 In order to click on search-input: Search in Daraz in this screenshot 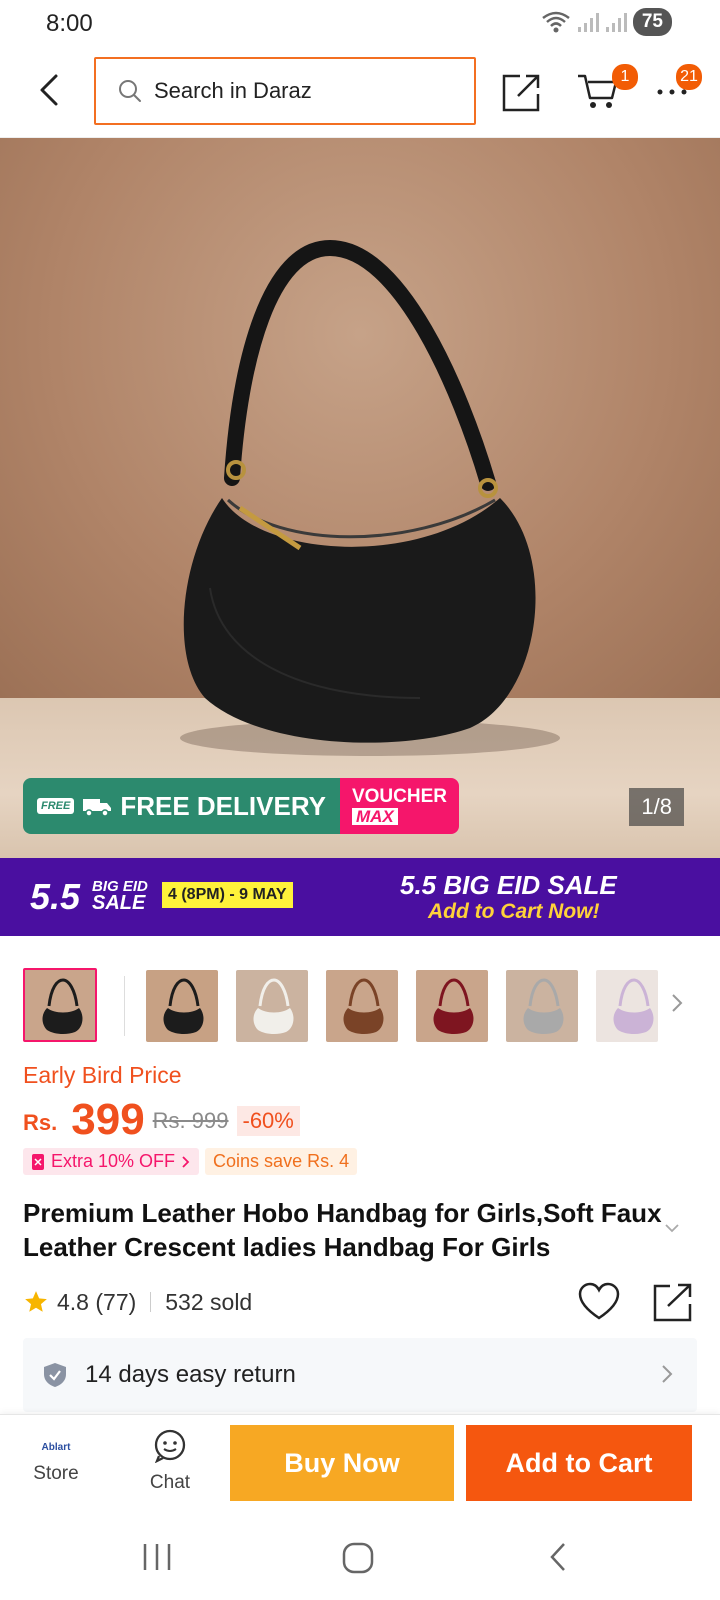, I will do `click(285, 91)`.